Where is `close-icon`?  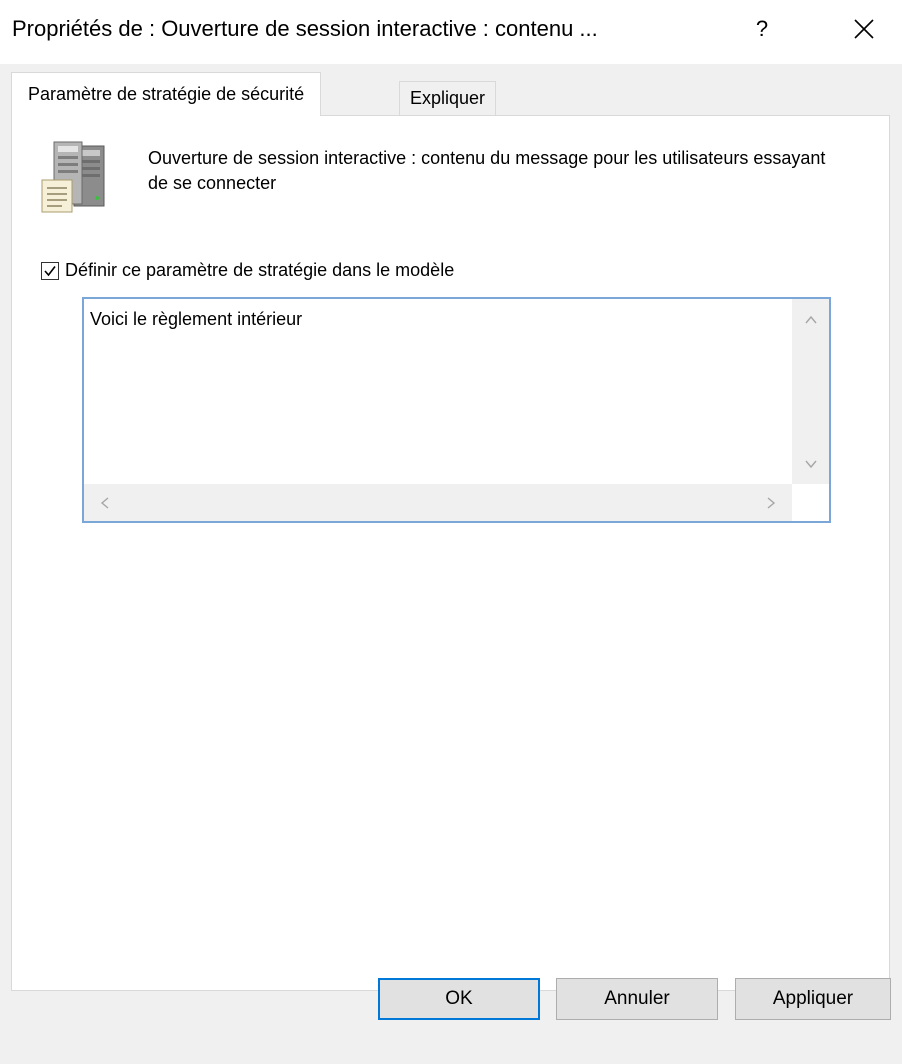
close-icon is located at coordinates (864, 29).